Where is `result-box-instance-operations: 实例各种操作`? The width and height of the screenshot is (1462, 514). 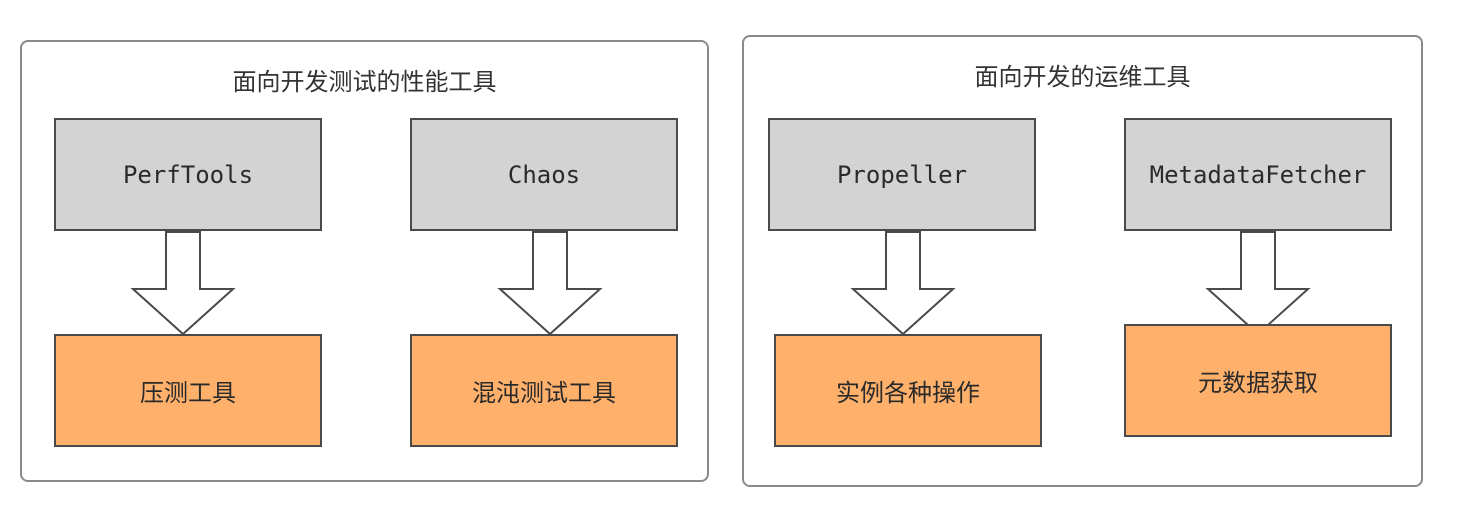
result-box-instance-operations: 实例各种操作 is located at coordinates (908, 390).